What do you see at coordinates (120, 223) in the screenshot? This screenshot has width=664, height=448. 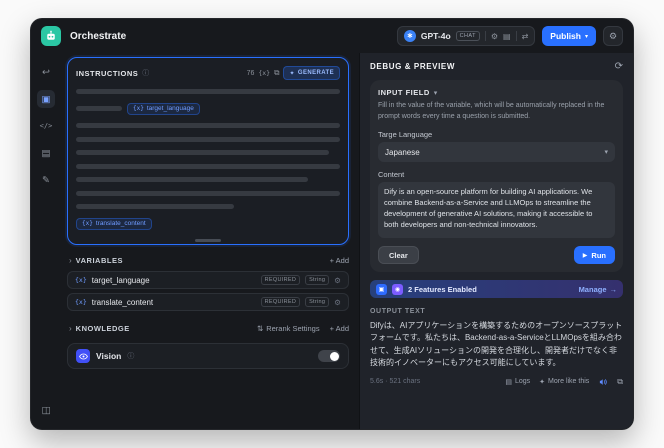 I see `variable-chip-label: translate_content` at bounding box center [120, 223].